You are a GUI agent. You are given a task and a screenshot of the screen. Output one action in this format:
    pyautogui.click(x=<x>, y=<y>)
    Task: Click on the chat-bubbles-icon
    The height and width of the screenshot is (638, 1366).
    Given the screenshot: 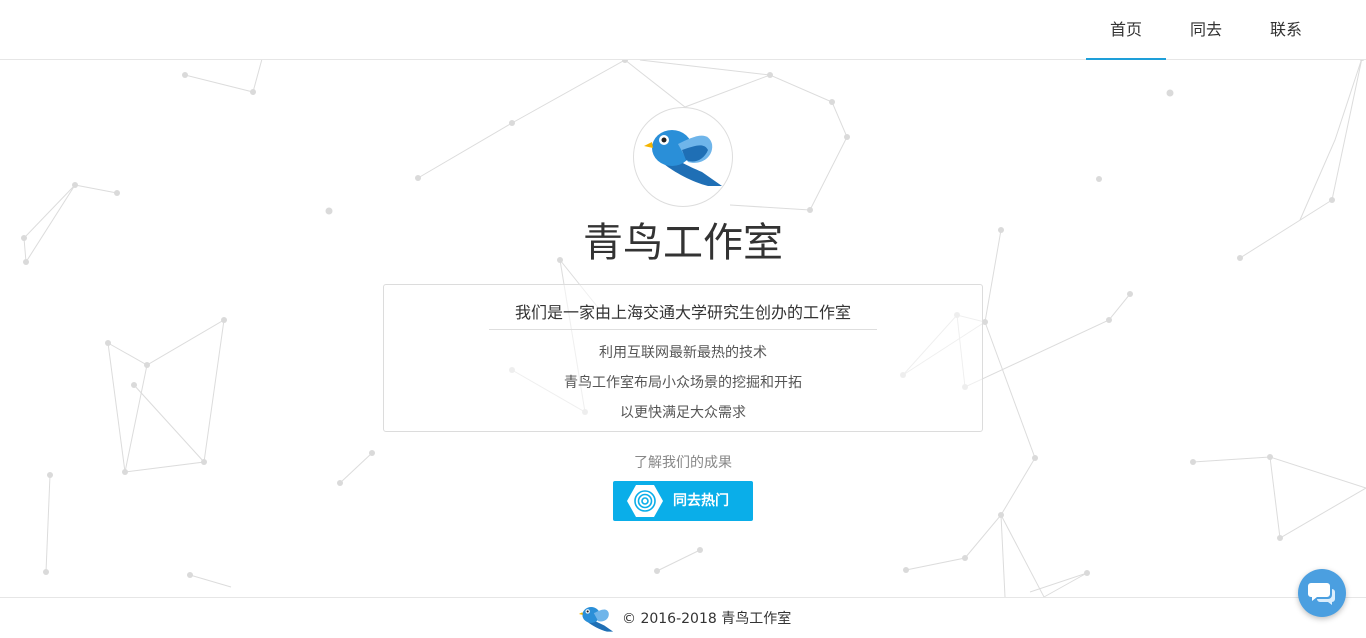 What is the action you would take?
    pyautogui.click(x=1321, y=594)
    